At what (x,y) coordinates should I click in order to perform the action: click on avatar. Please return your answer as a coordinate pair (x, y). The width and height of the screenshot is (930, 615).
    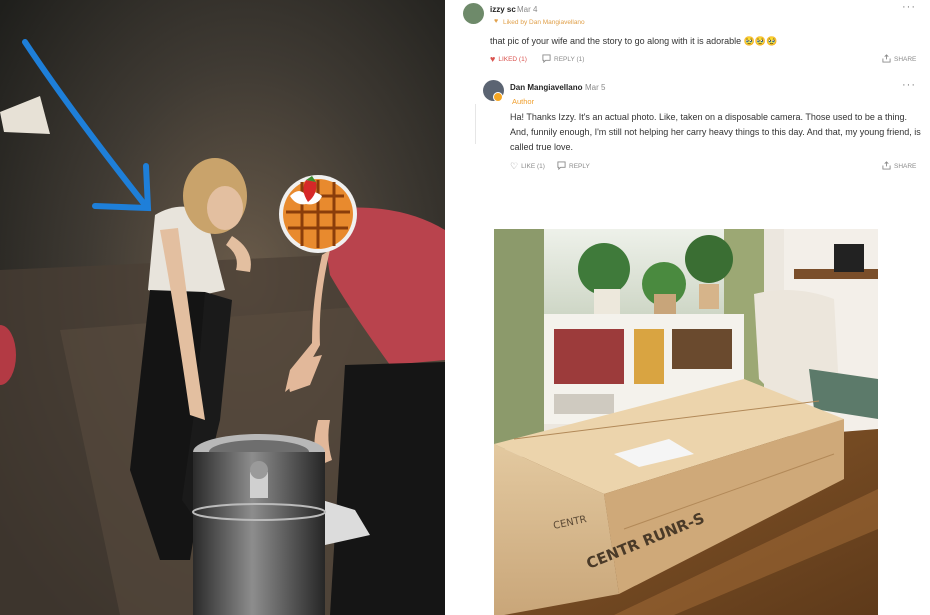
    Looking at the image, I should click on (473, 13).